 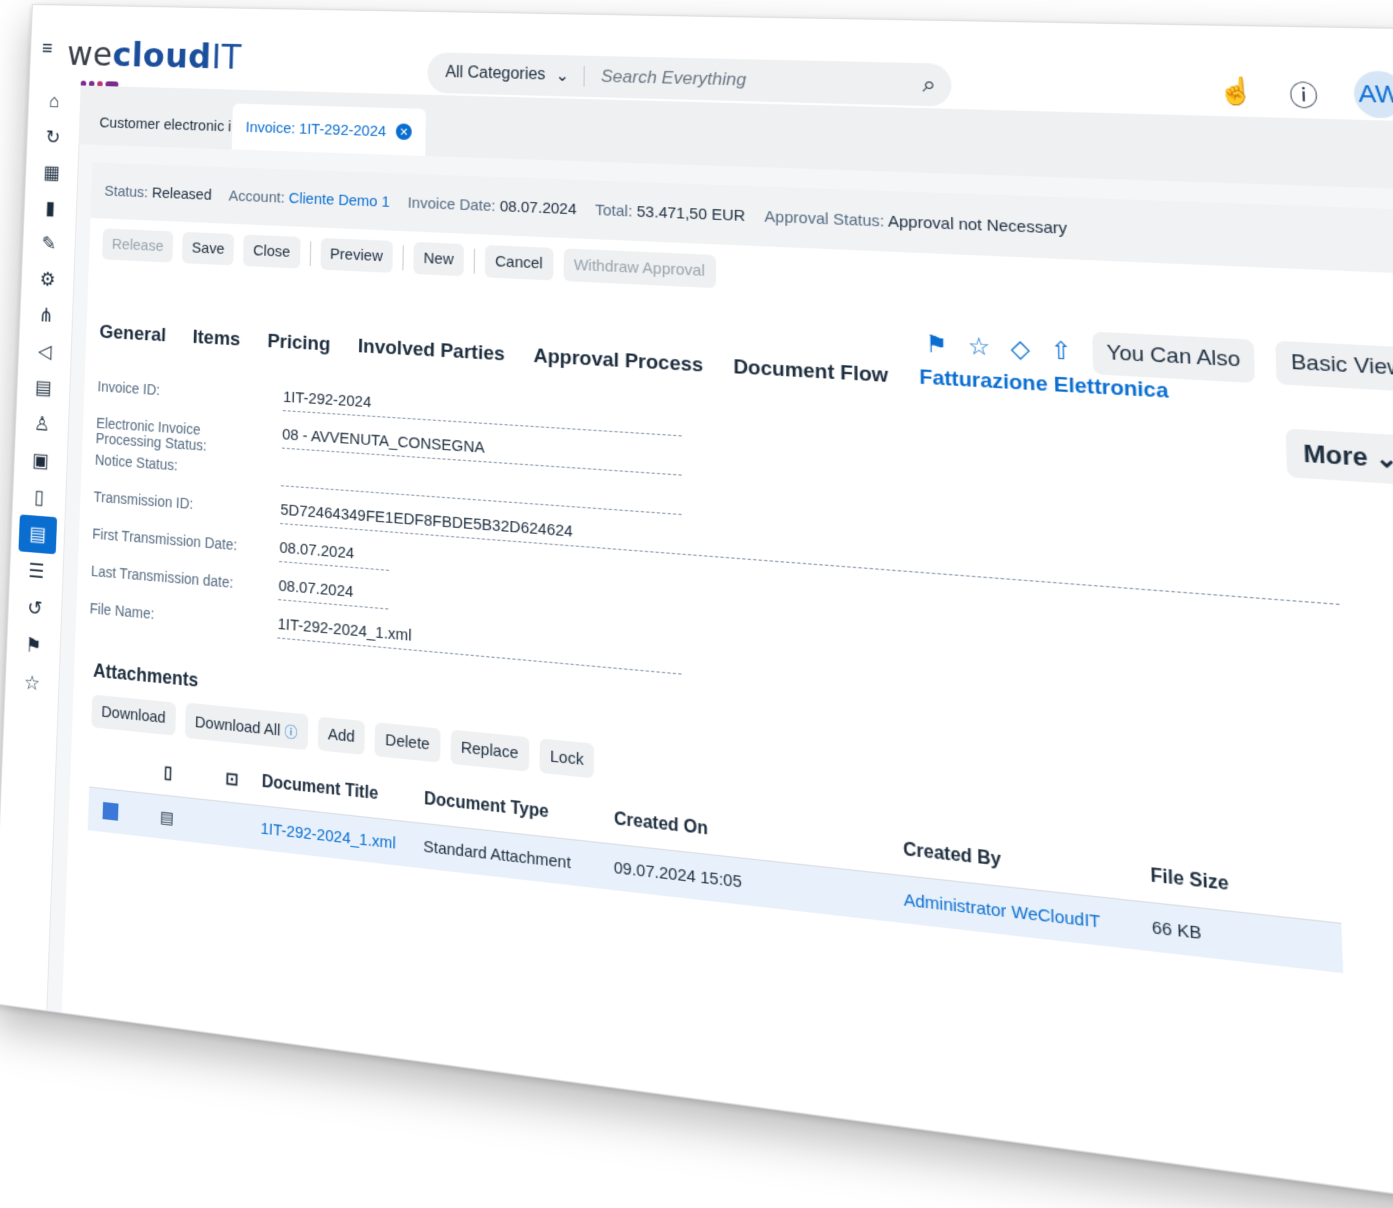 I want to click on invoice-icon: ▤, so click(x=38, y=534).